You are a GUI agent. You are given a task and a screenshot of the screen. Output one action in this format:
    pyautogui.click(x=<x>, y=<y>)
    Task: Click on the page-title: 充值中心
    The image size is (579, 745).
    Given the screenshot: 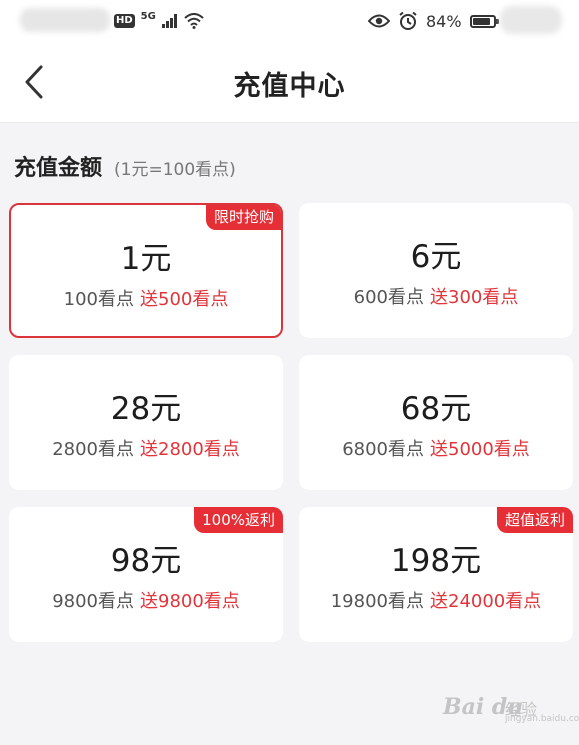 What is the action you would take?
    pyautogui.click(x=289, y=86)
    